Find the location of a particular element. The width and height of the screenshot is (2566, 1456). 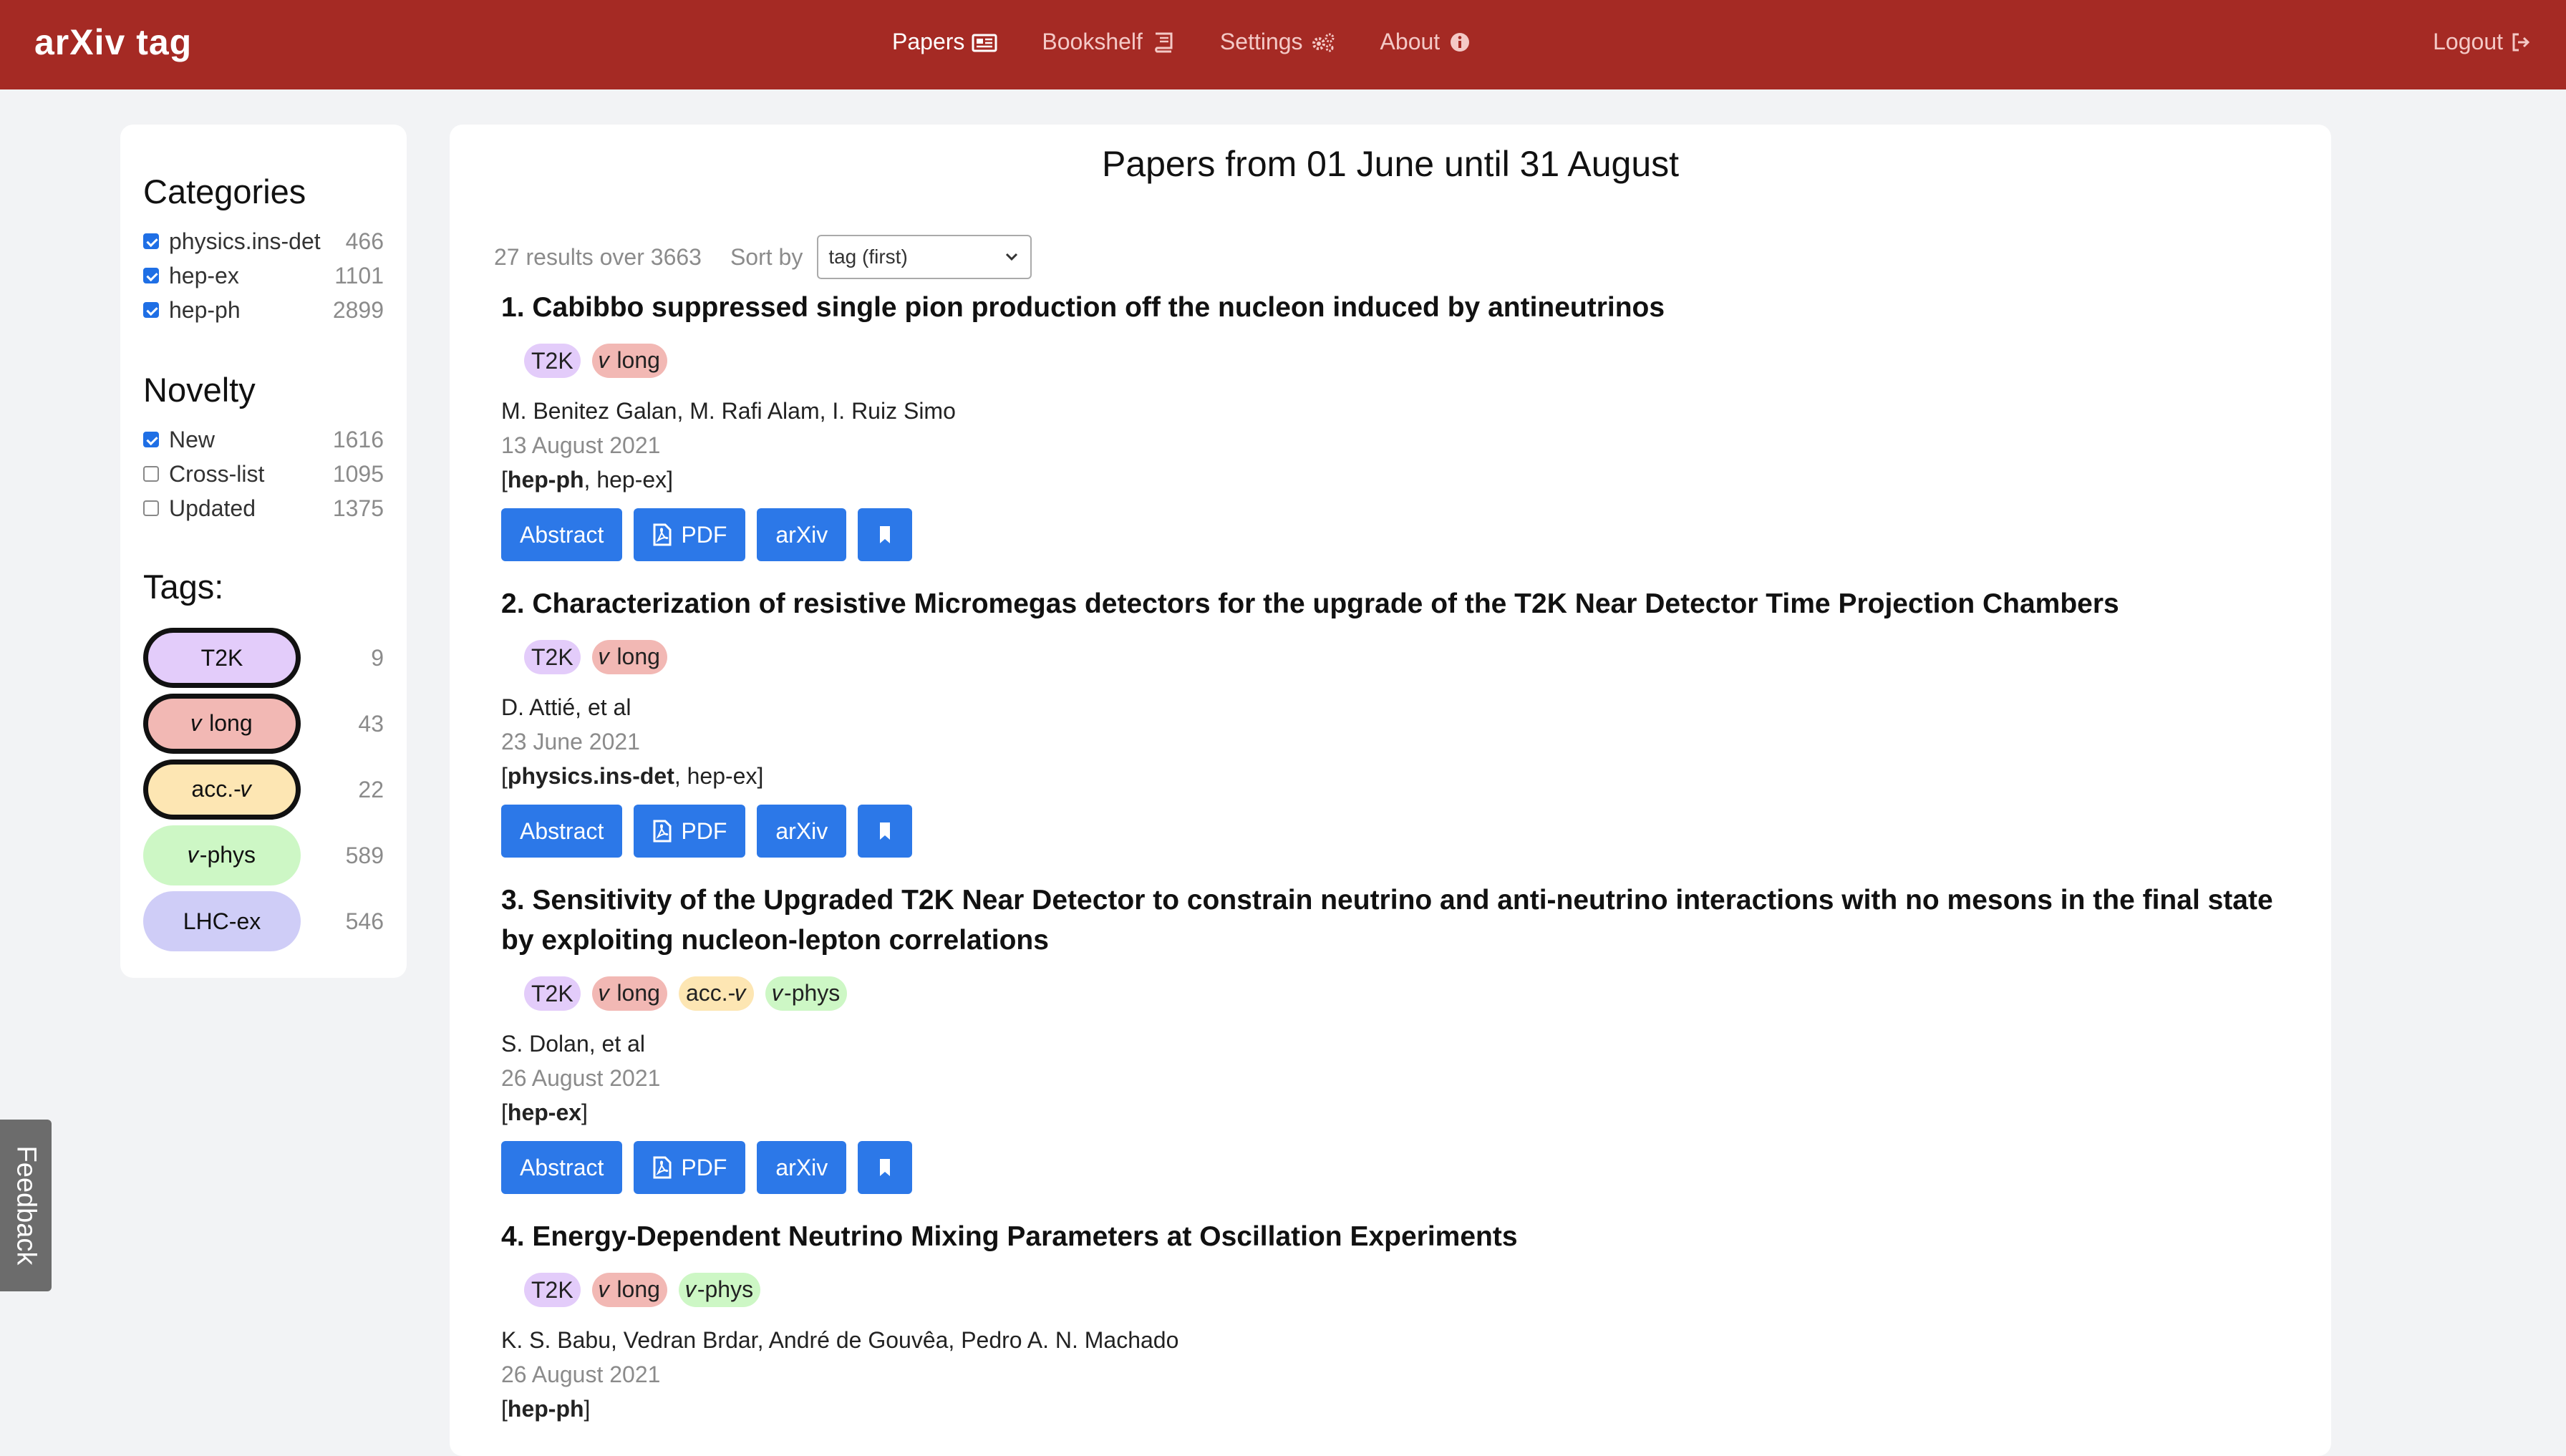

paper-categories: [physics.ins-det, hep-ex] is located at coordinates (632, 776).